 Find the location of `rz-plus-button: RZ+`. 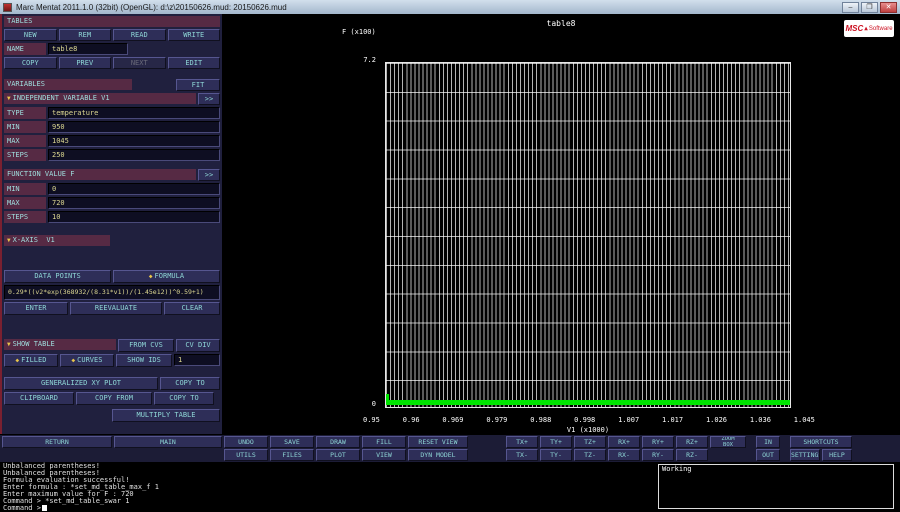

rz-plus-button: RZ+ is located at coordinates (692, 442).